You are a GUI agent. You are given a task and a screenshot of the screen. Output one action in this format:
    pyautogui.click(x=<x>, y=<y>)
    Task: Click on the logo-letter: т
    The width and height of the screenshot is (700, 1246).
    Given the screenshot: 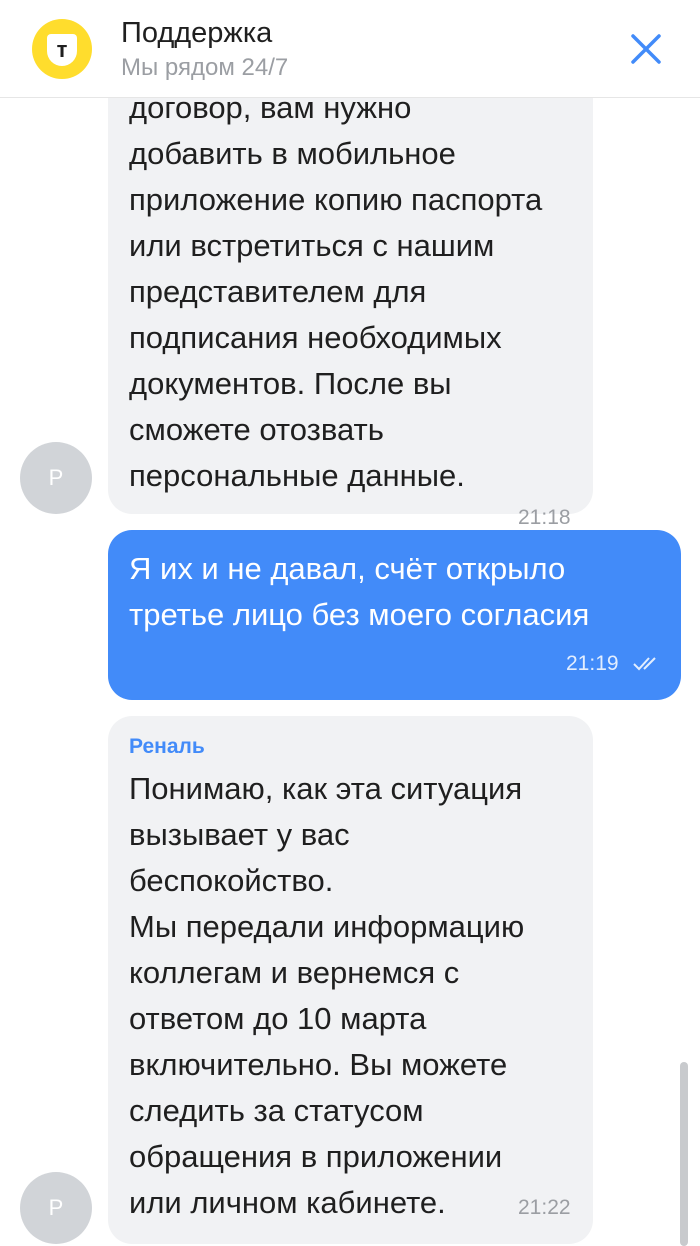 What is the action you would take?
    pyautogui.click(x=62, y=49)
    